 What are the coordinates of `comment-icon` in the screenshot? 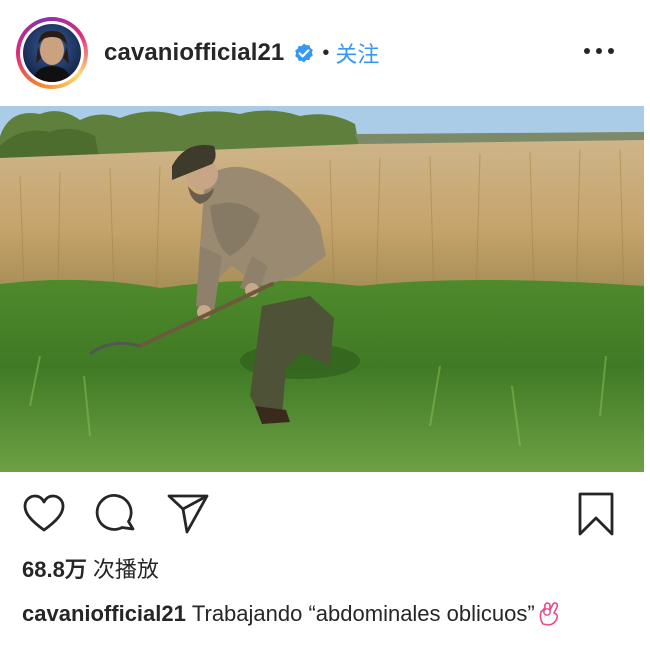 It's located at (116, 514).